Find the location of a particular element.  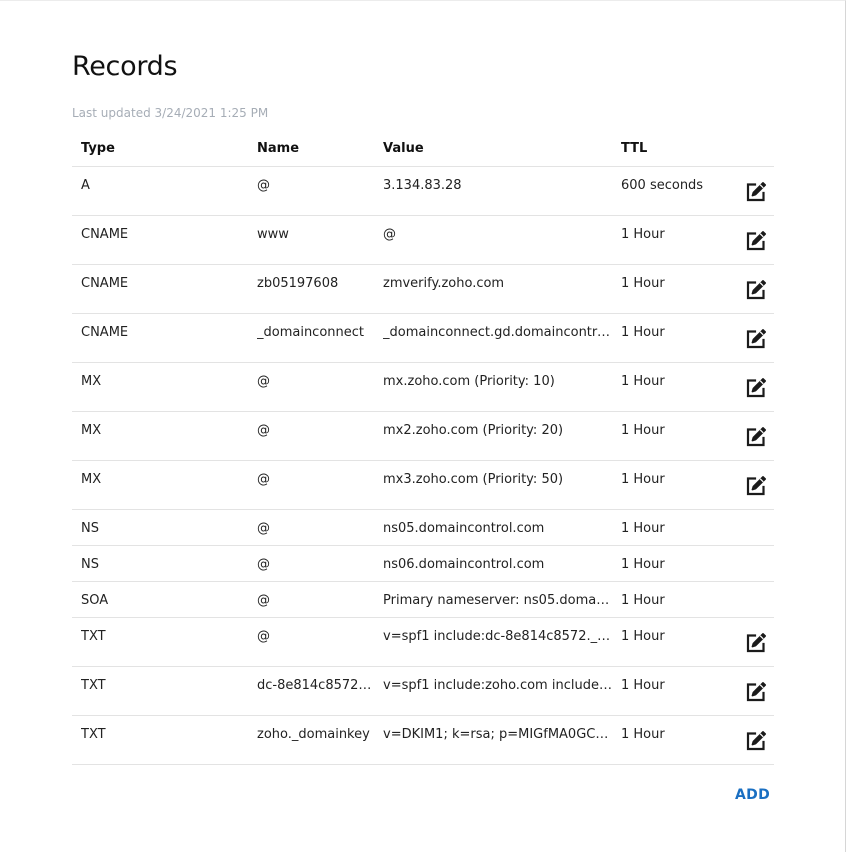

table-row: MX @ mx2.zoho.com (Priority: 20) 1 Hour is located at coordinates (423, 436).